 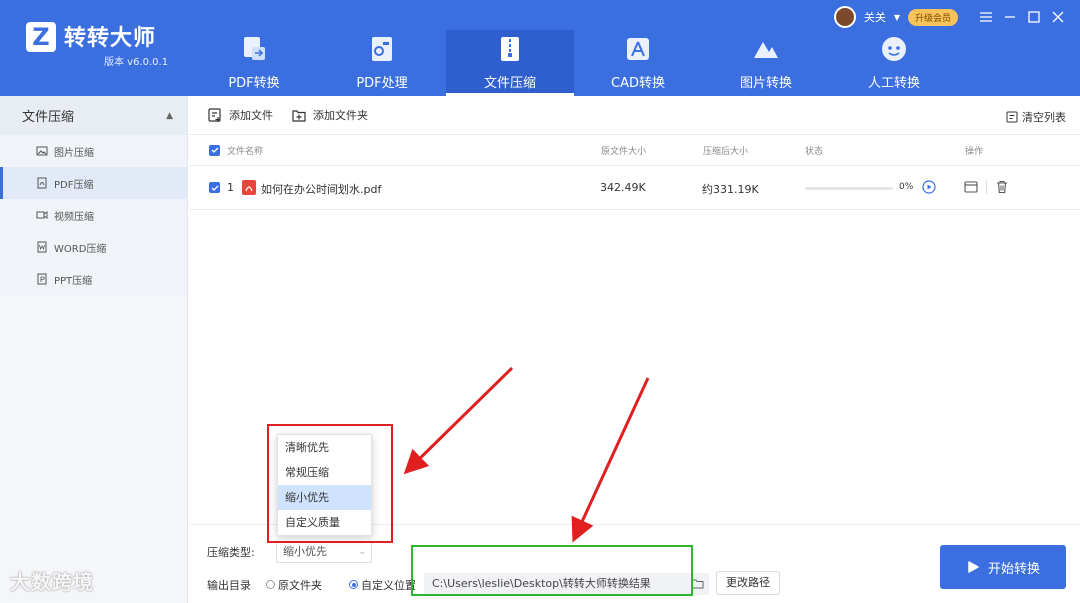 I want to click on header-actions: 操作, so click(x=974, y=151).